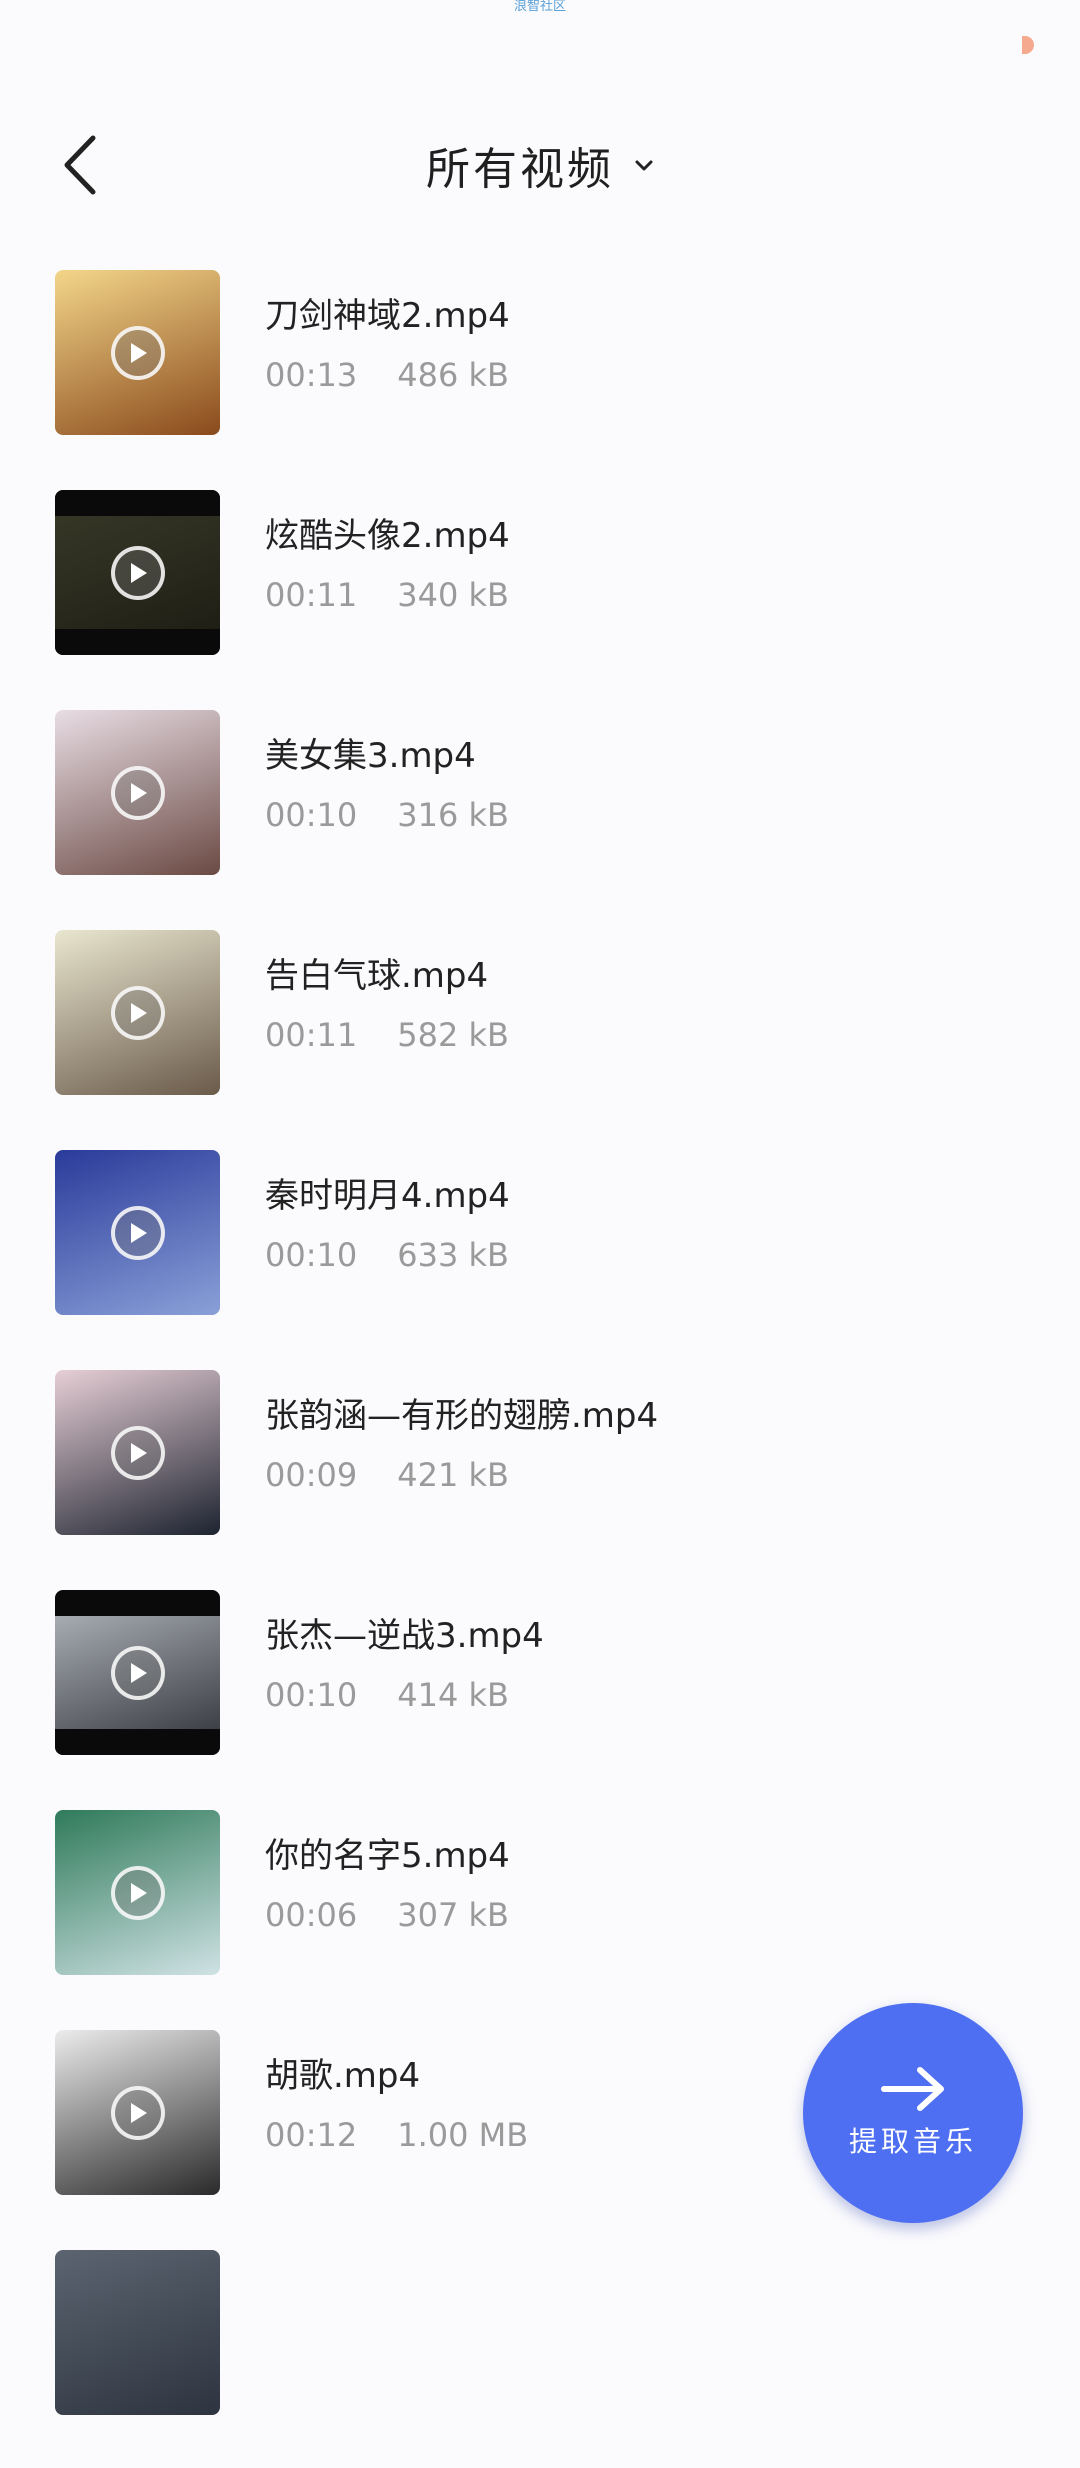 The image size is (1080, 2468). I want to click on extract-music-button: 提取音乐, so click(913, 2113).